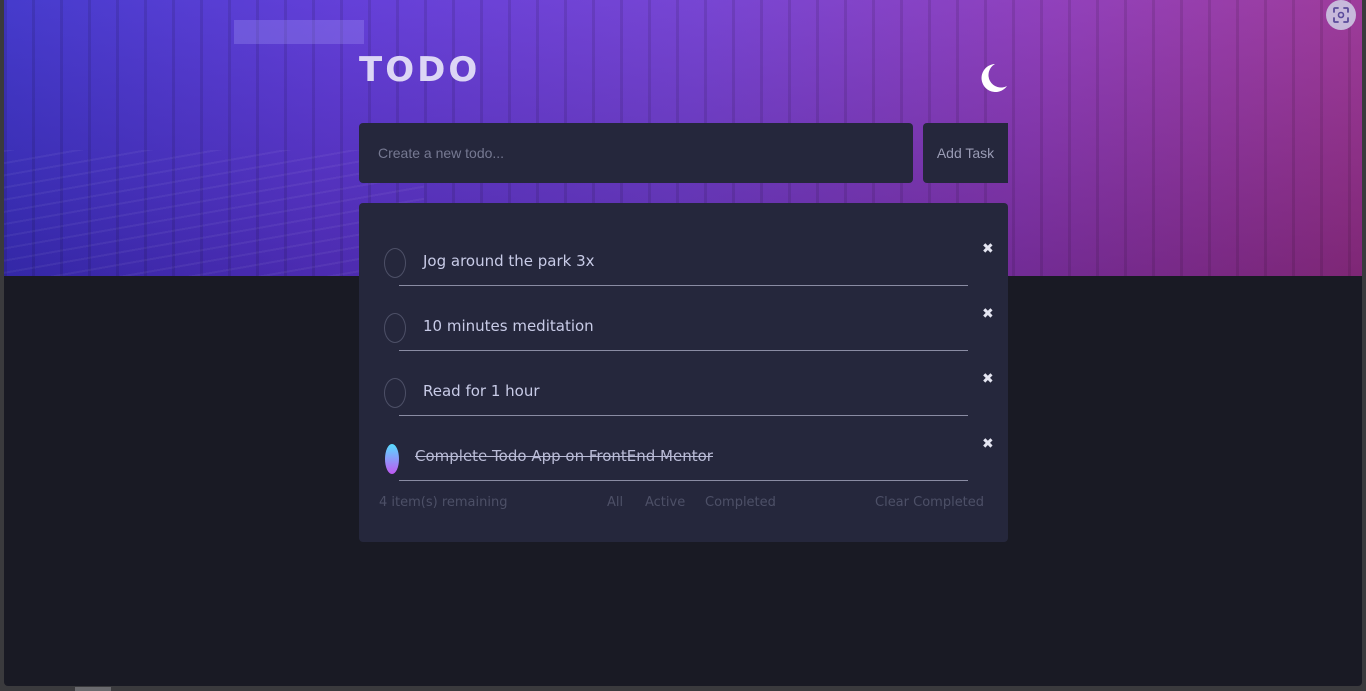  Describe the element at coordinates (481, 391) in the screenshot. I see `todo-text: Read for 1 hour` at that location.